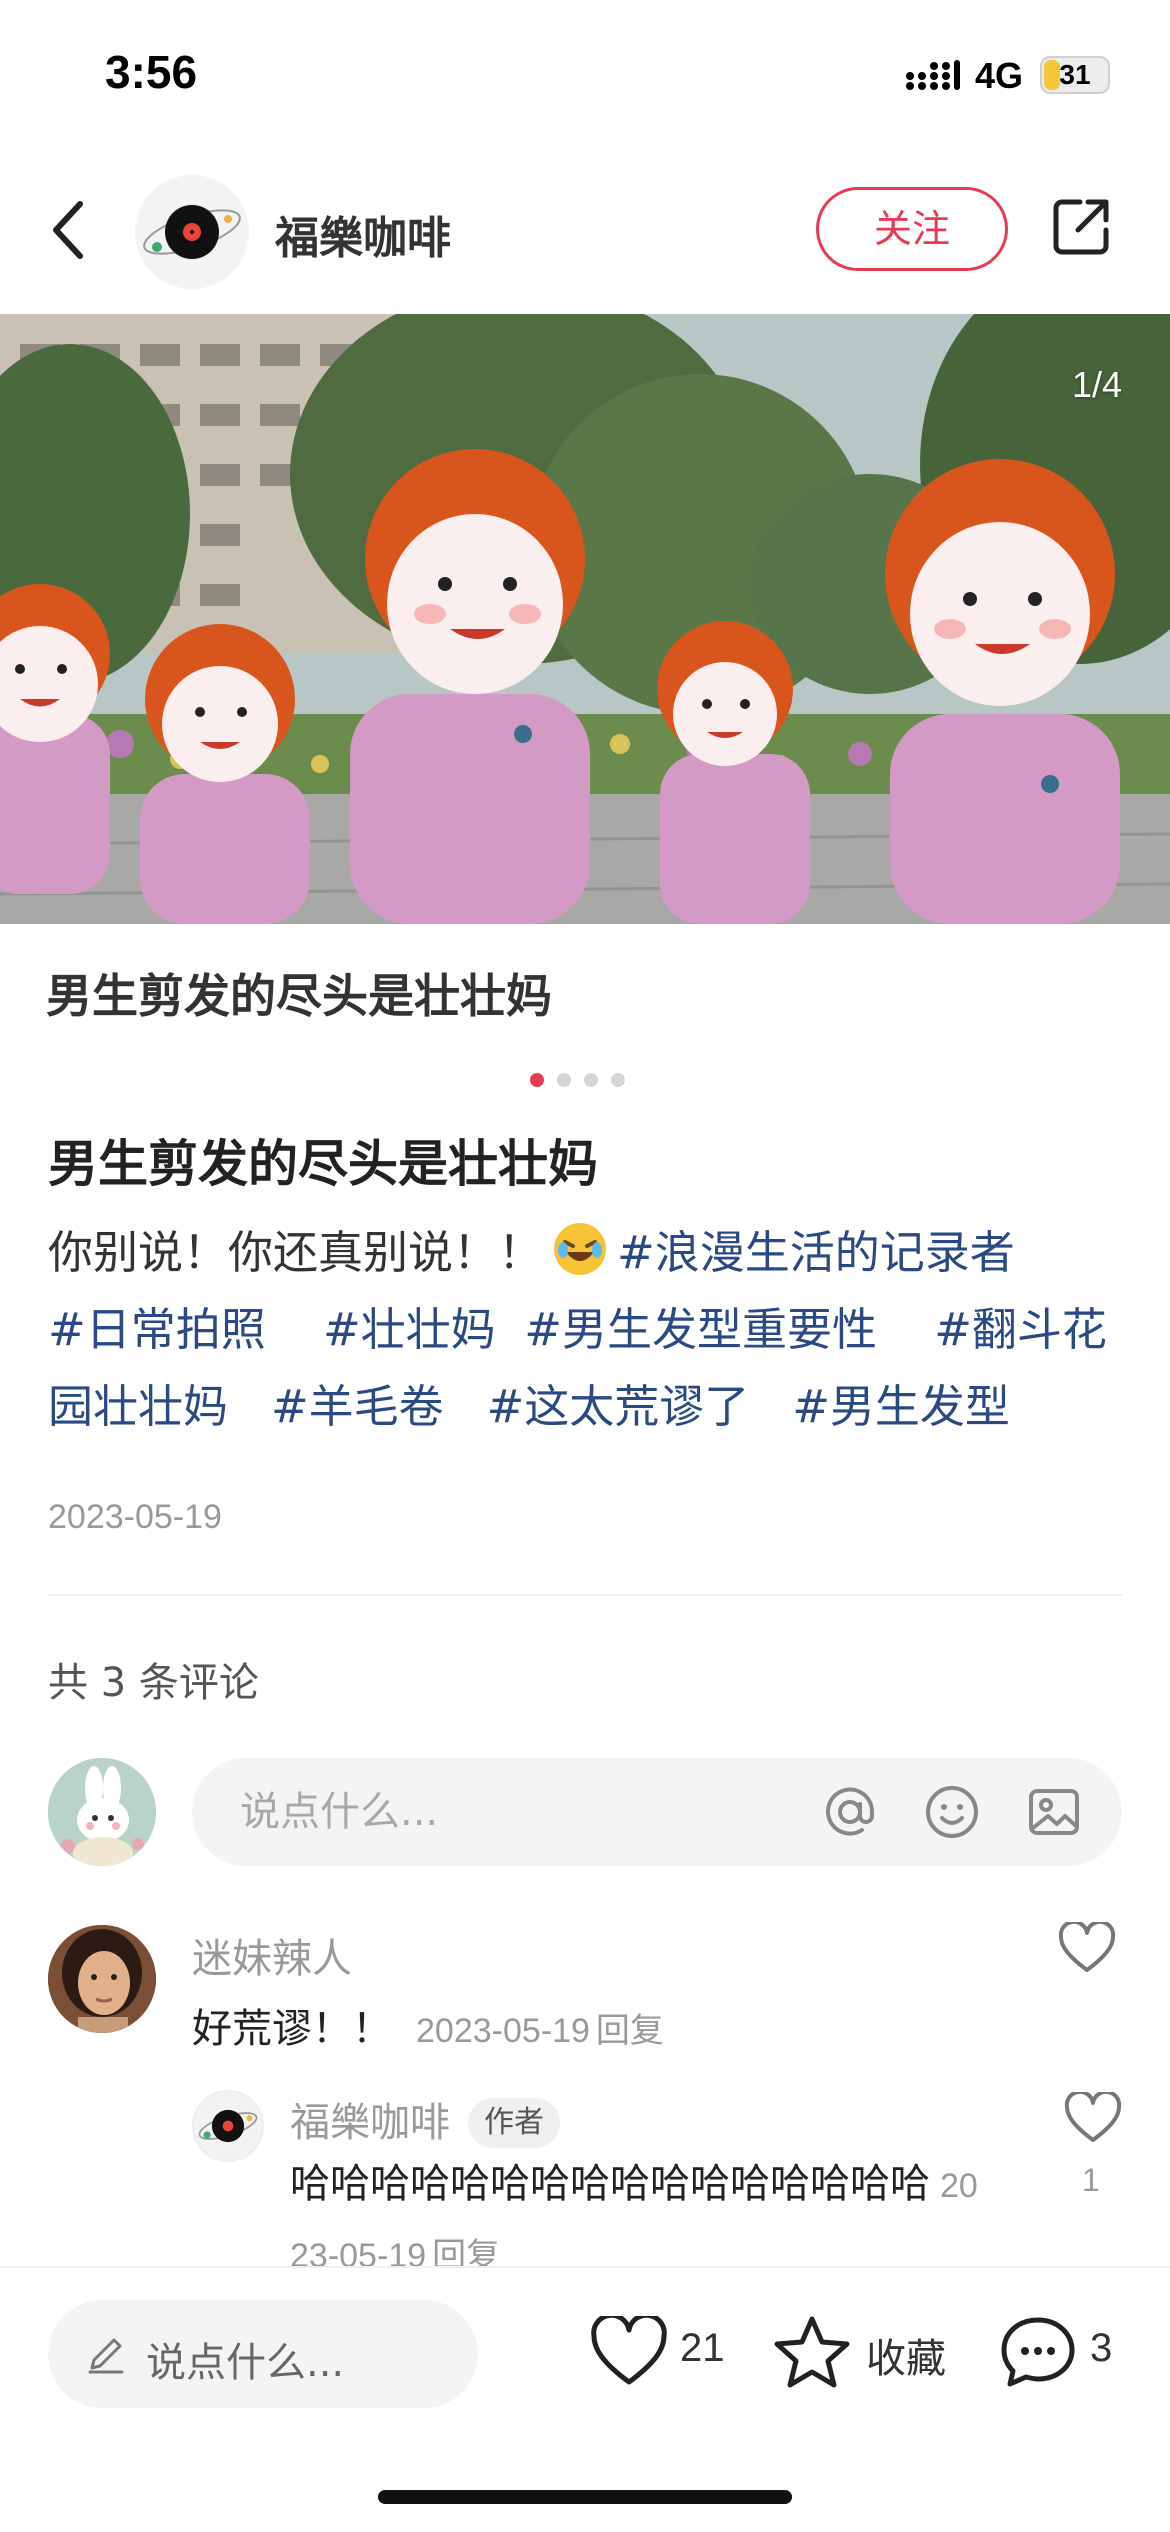 The width and height of the screenshot is (1170, 2532). What do you see at coordinates (816, 1252) in the screenshot?
I see `hashtag-link: #浪漫生活的记录者` at bounding box center [816, 1252].